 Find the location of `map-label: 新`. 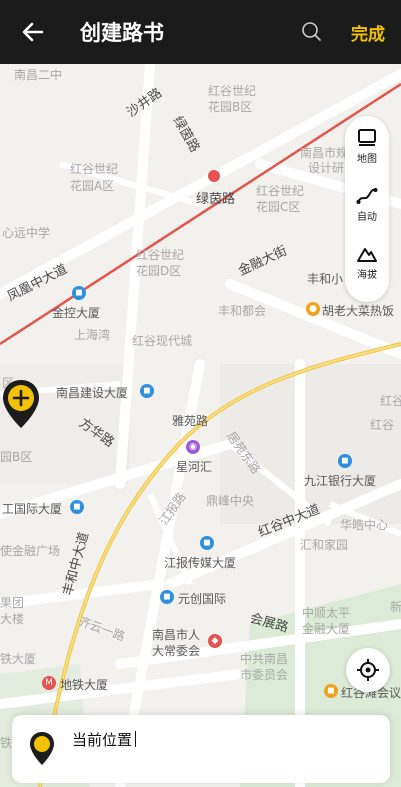

map-label: 新 is located at coordinates (395, 607).